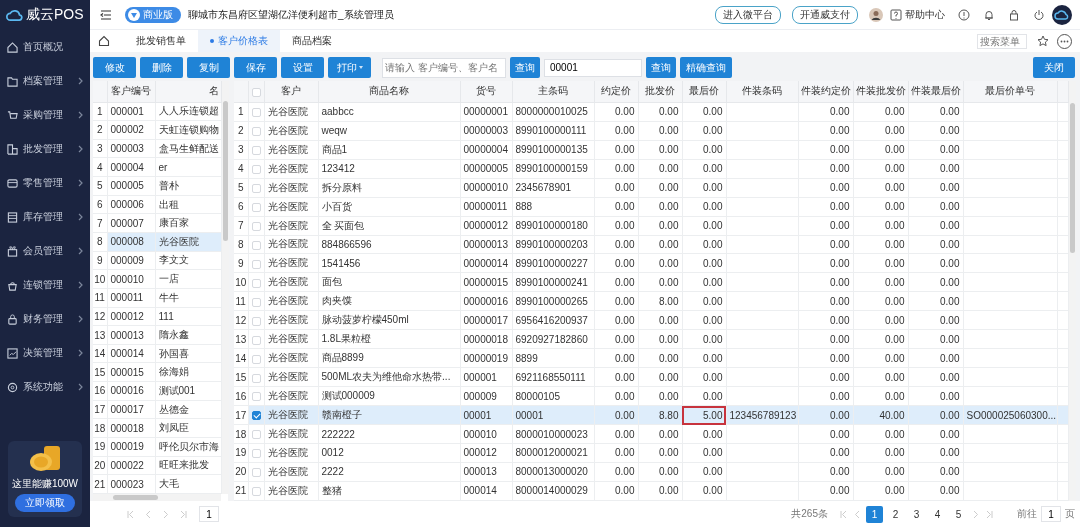 The image size is (1080, 527). What do you see at coordinates (45, 115) in the screenshot?
I see `sidebar-item: 采购管理` at bounding box center [45, 115].